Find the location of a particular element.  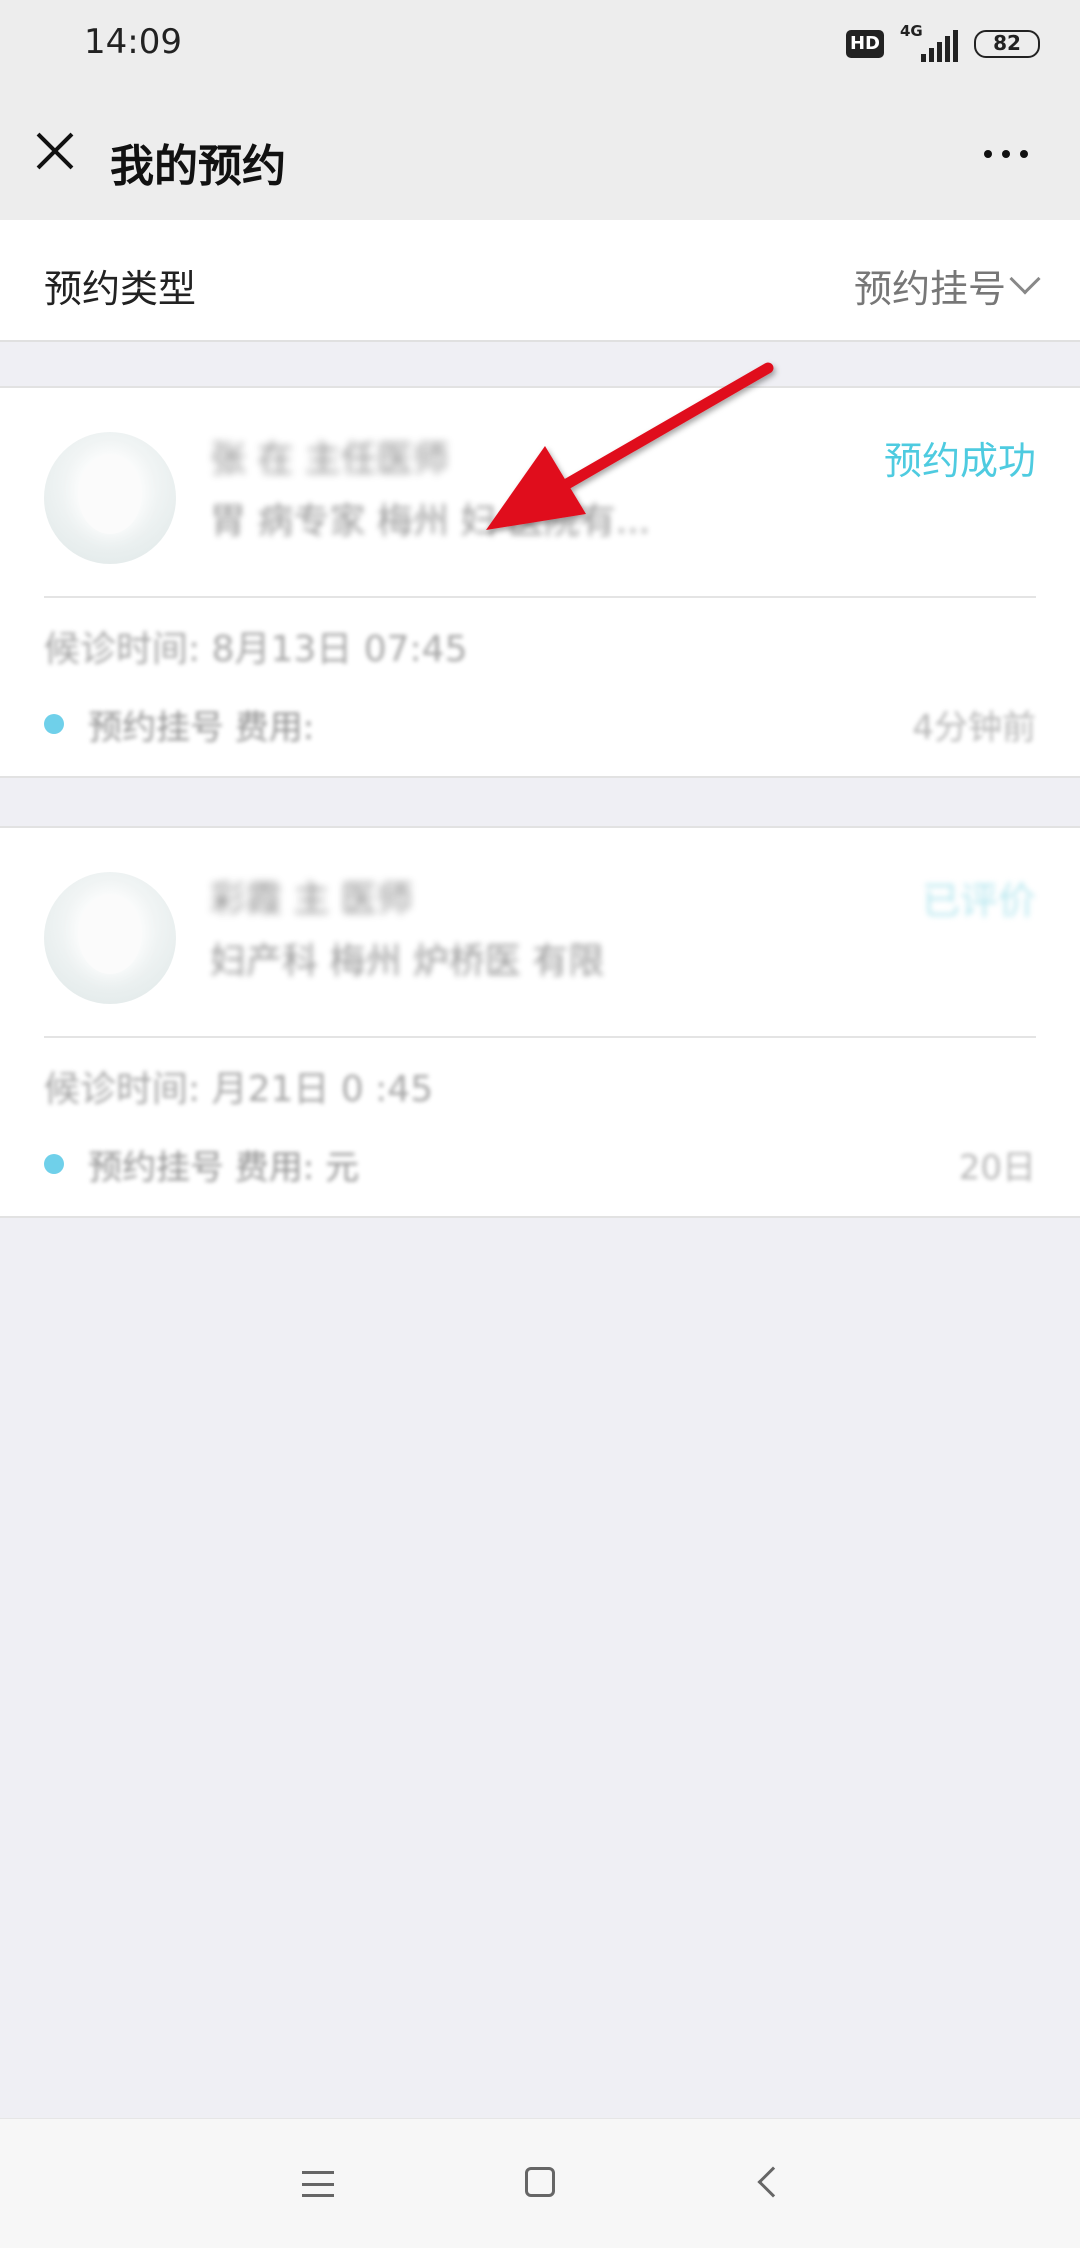

filter-value: 预约挂号 is located at coordinates (929, 289).